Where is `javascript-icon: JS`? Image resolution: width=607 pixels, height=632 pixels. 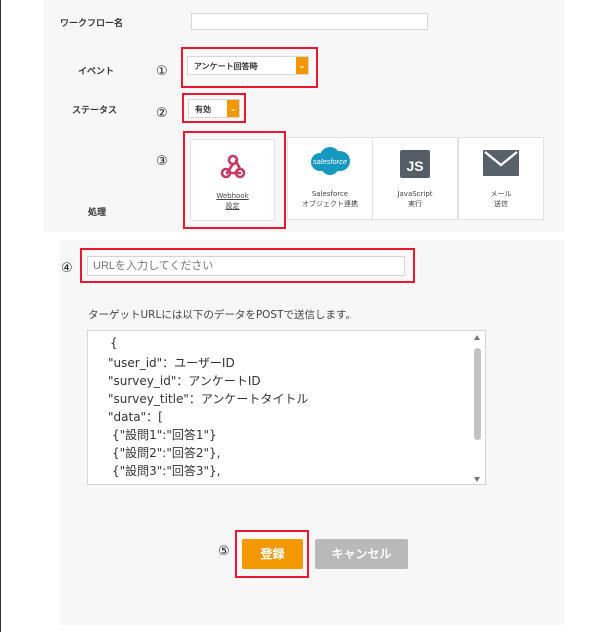 javascript-icon: JS is located at coordinates (415, 164).